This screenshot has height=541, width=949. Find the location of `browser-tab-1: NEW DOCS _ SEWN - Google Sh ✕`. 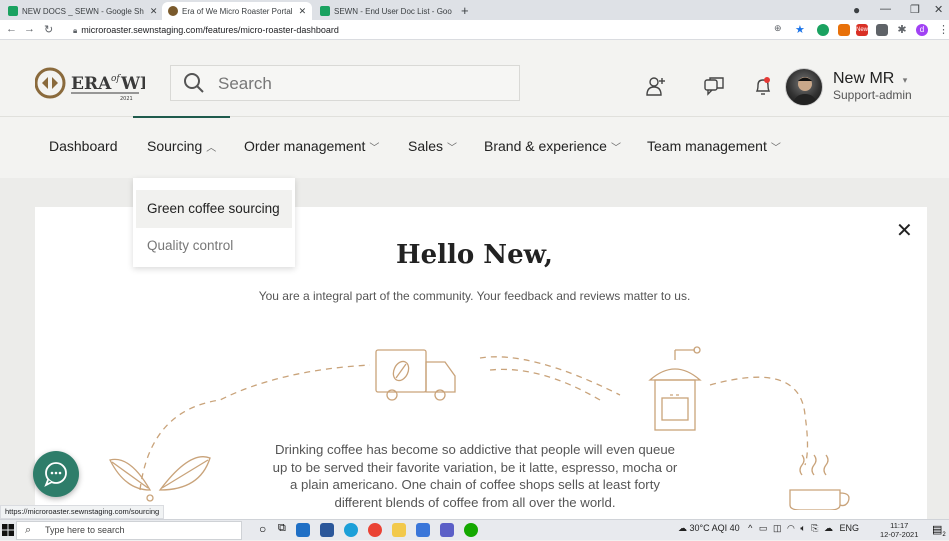

browser-tab-1: NEW DOCS _ SEWN - Google Sh ✕ is located at coordinates (81, 11).